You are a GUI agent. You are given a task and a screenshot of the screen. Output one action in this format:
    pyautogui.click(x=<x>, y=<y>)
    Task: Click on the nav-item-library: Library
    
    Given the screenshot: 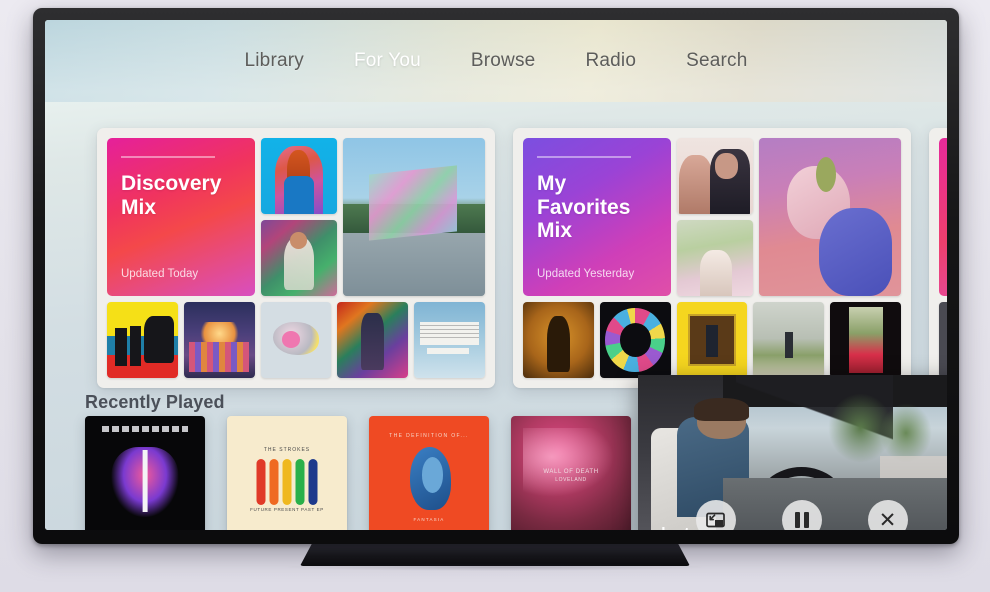 What is the action you would take?
    pyautogui.click(x=273, y=61)
    